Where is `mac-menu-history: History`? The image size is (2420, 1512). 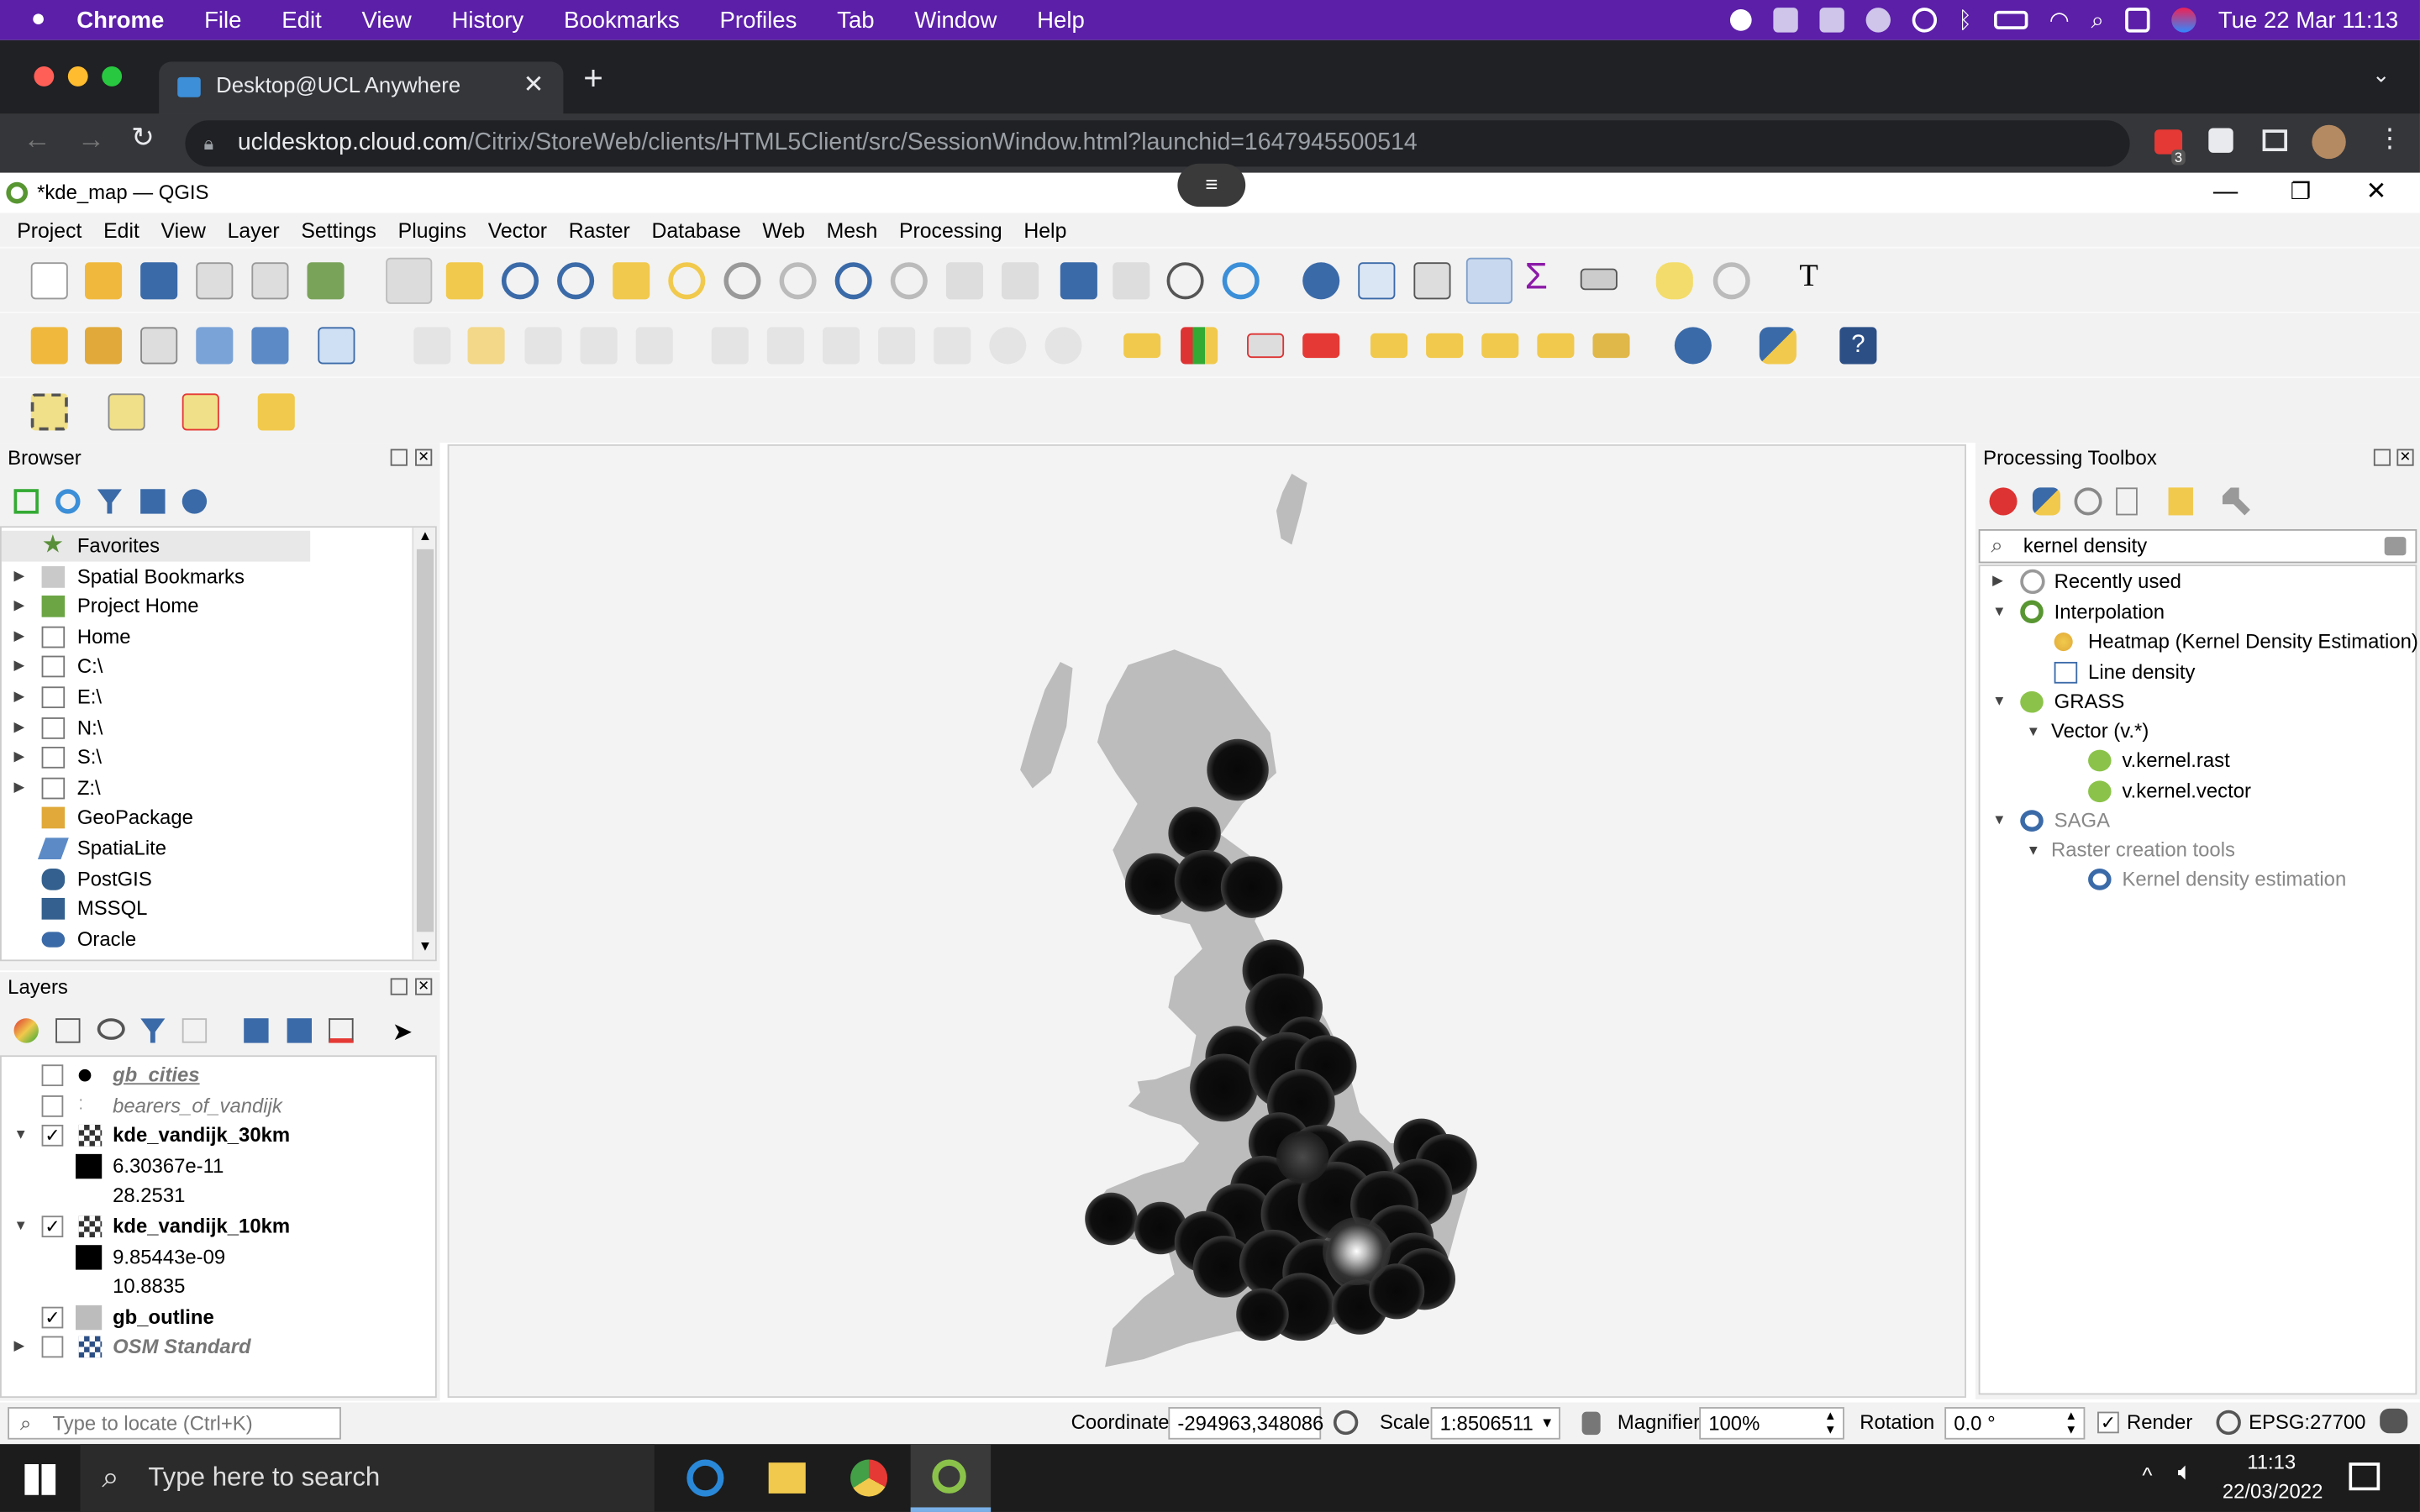 mac-menu-history: History is located at coordinates (487, 20).